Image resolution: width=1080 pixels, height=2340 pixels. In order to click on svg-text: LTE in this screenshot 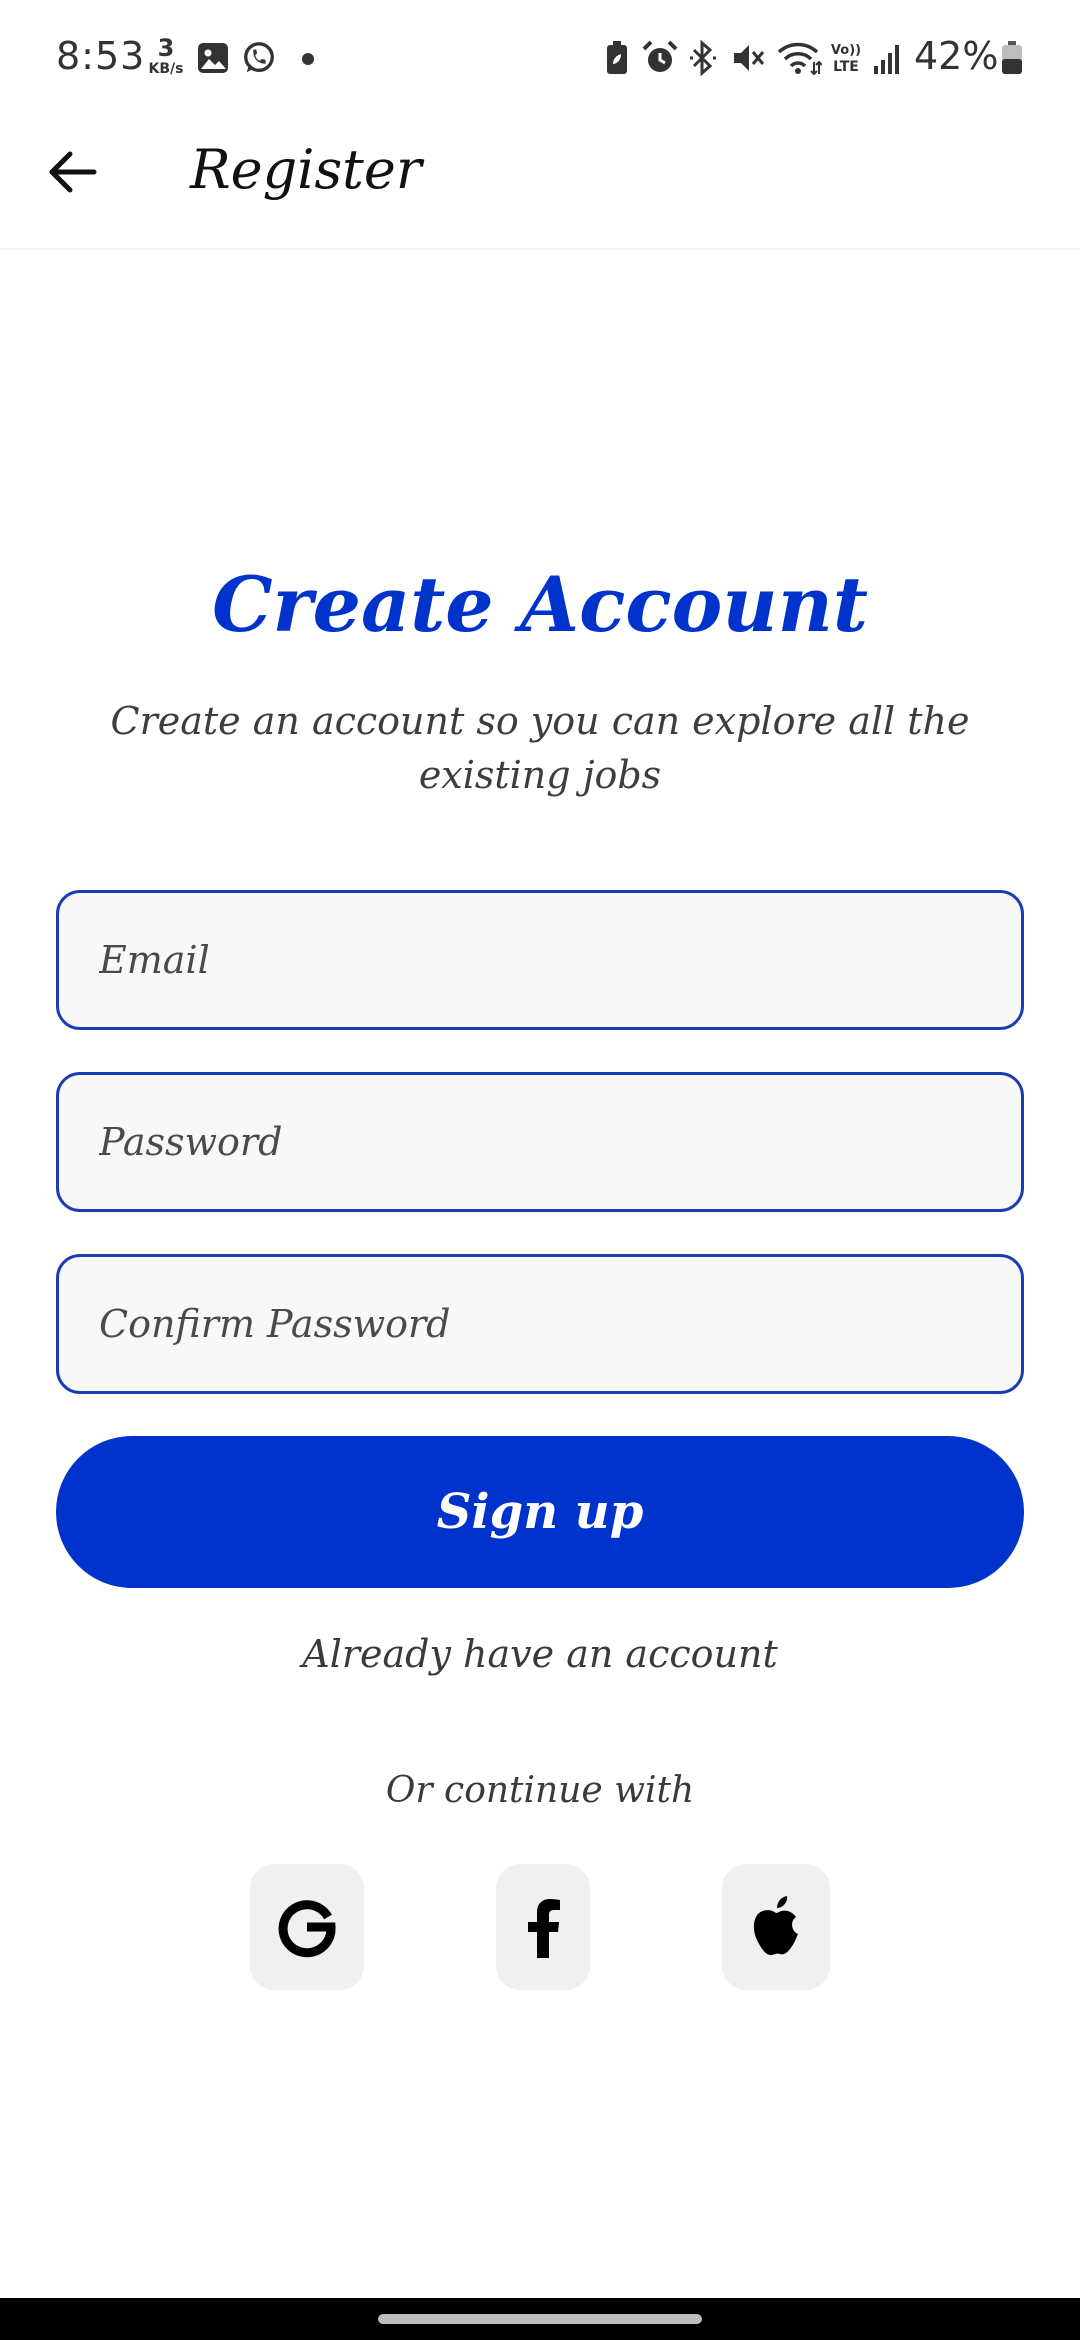, I will do `click(846, 67)`.